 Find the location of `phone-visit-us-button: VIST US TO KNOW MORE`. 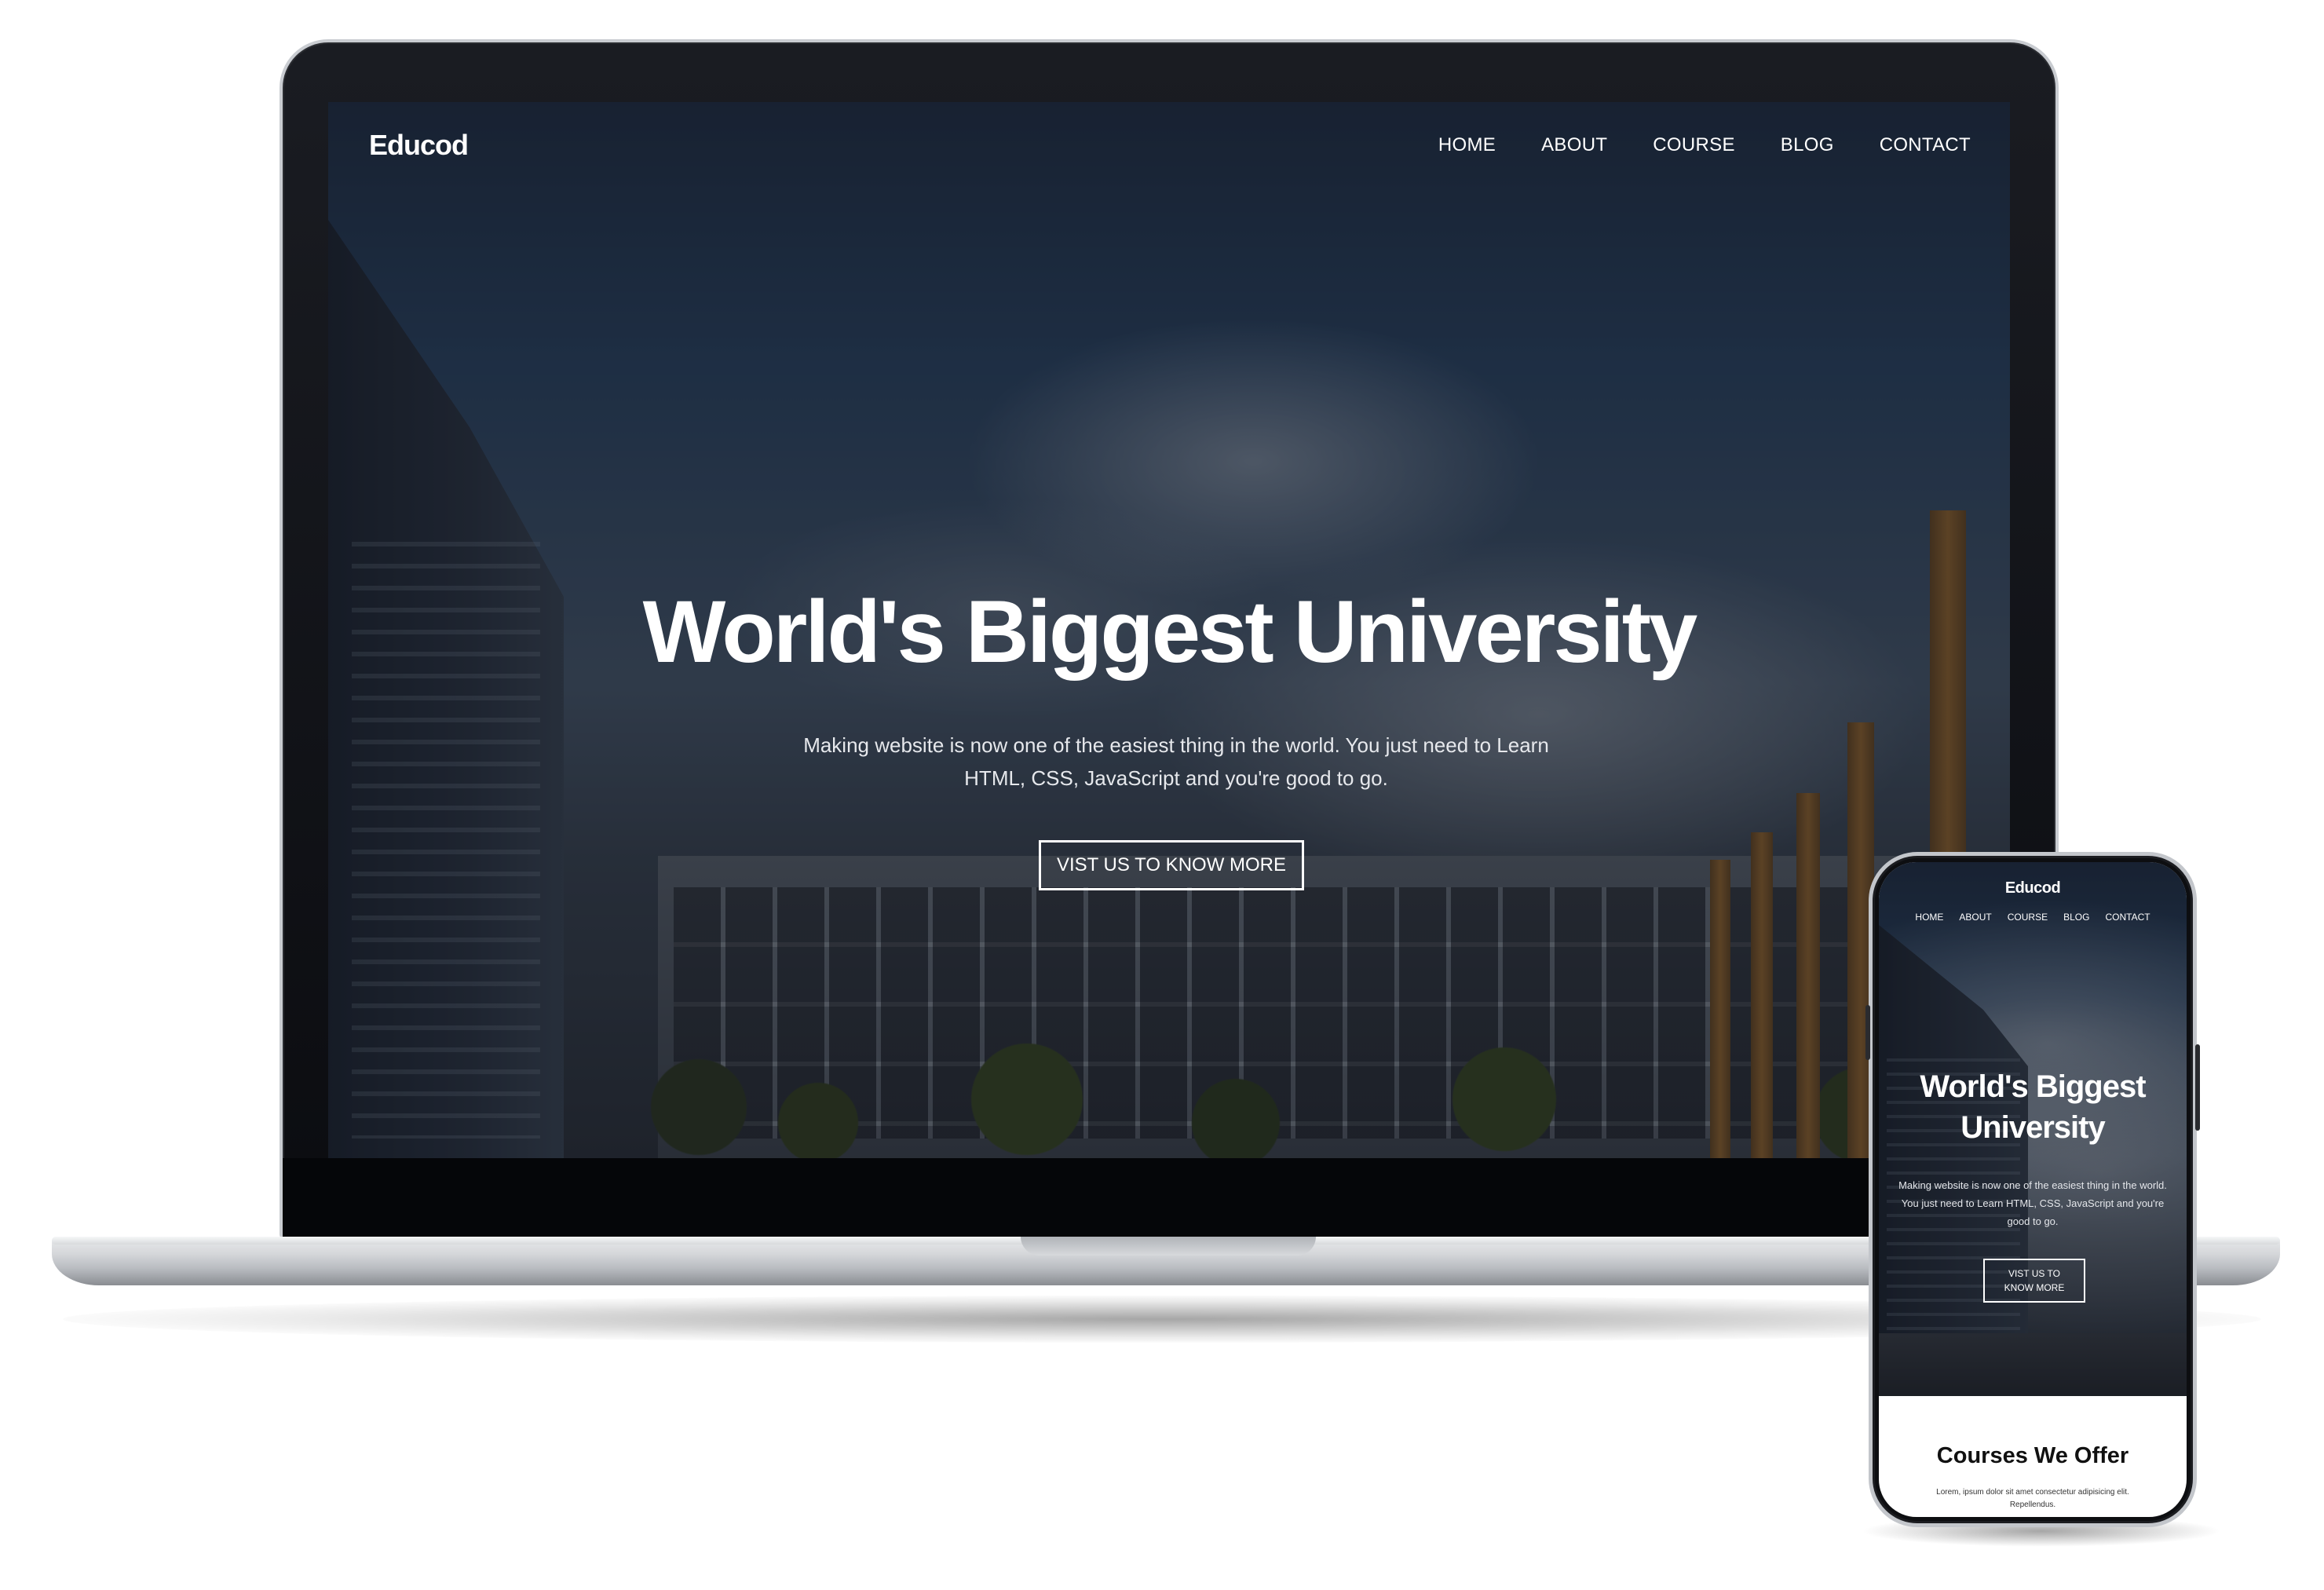

phone-visit-us-button: VIST US TO KNOW MORE is located at coordinates (2034, 1281).